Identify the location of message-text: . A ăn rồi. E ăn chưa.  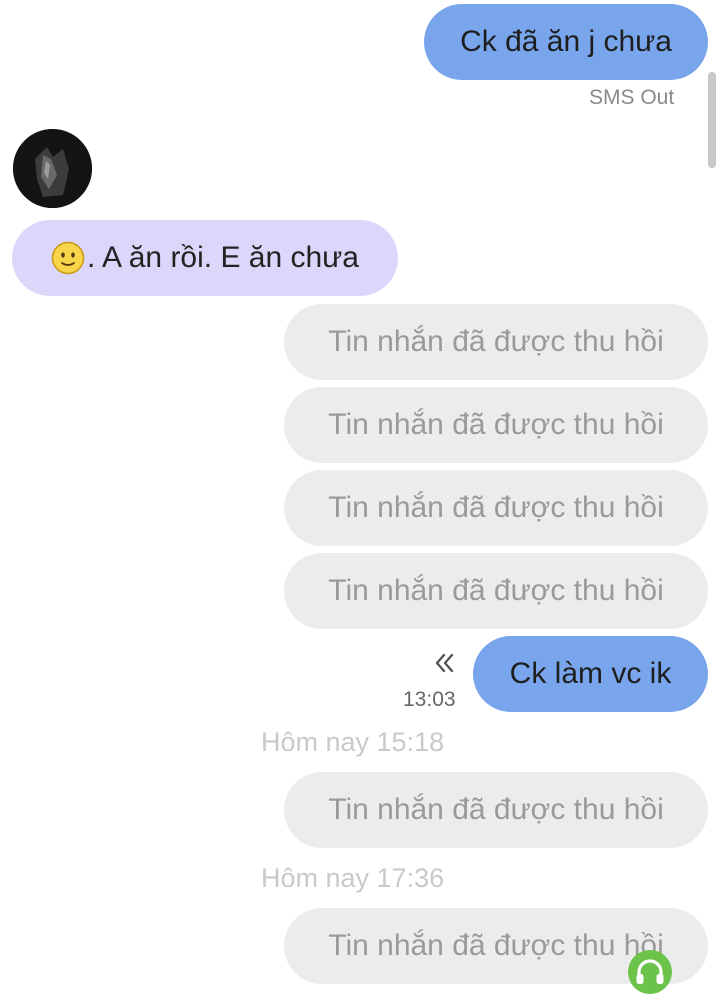
(223, 257).